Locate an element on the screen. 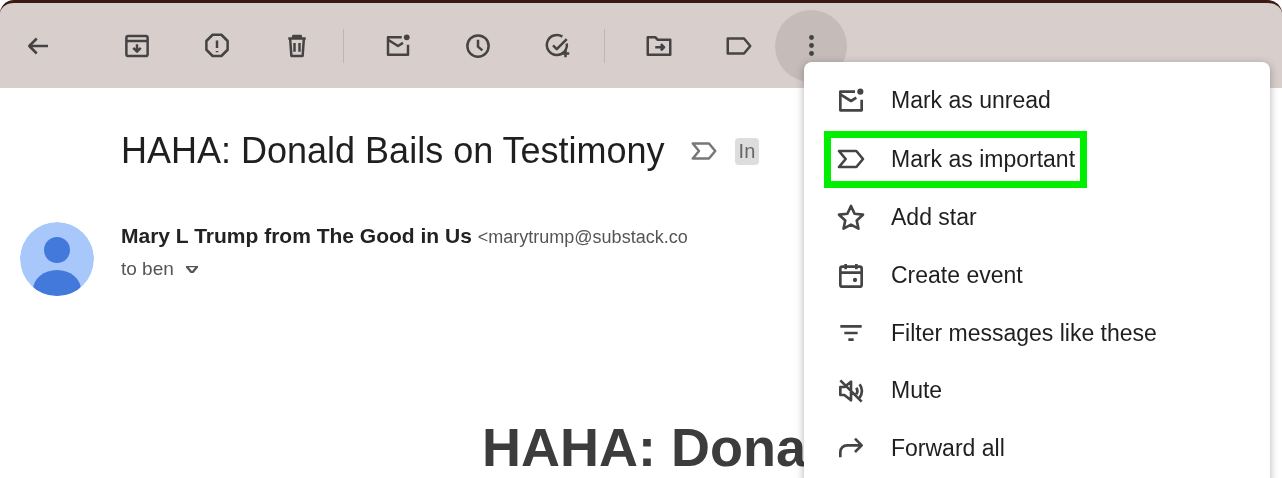  caret-icon is located at coordinates (191, 269).